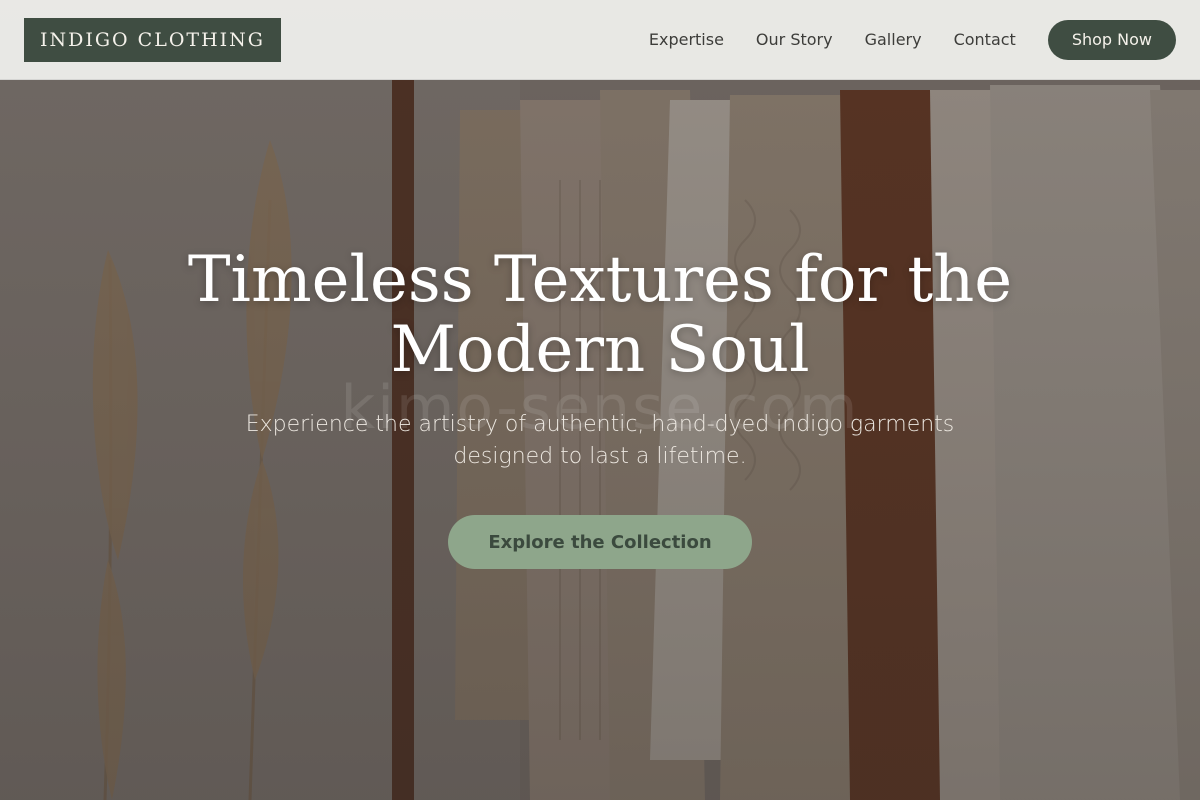  What do you see at coordinates (985, 39) in the screenshot?
I see `nav-link-contact: Contact` at bounding box center [985, 39].